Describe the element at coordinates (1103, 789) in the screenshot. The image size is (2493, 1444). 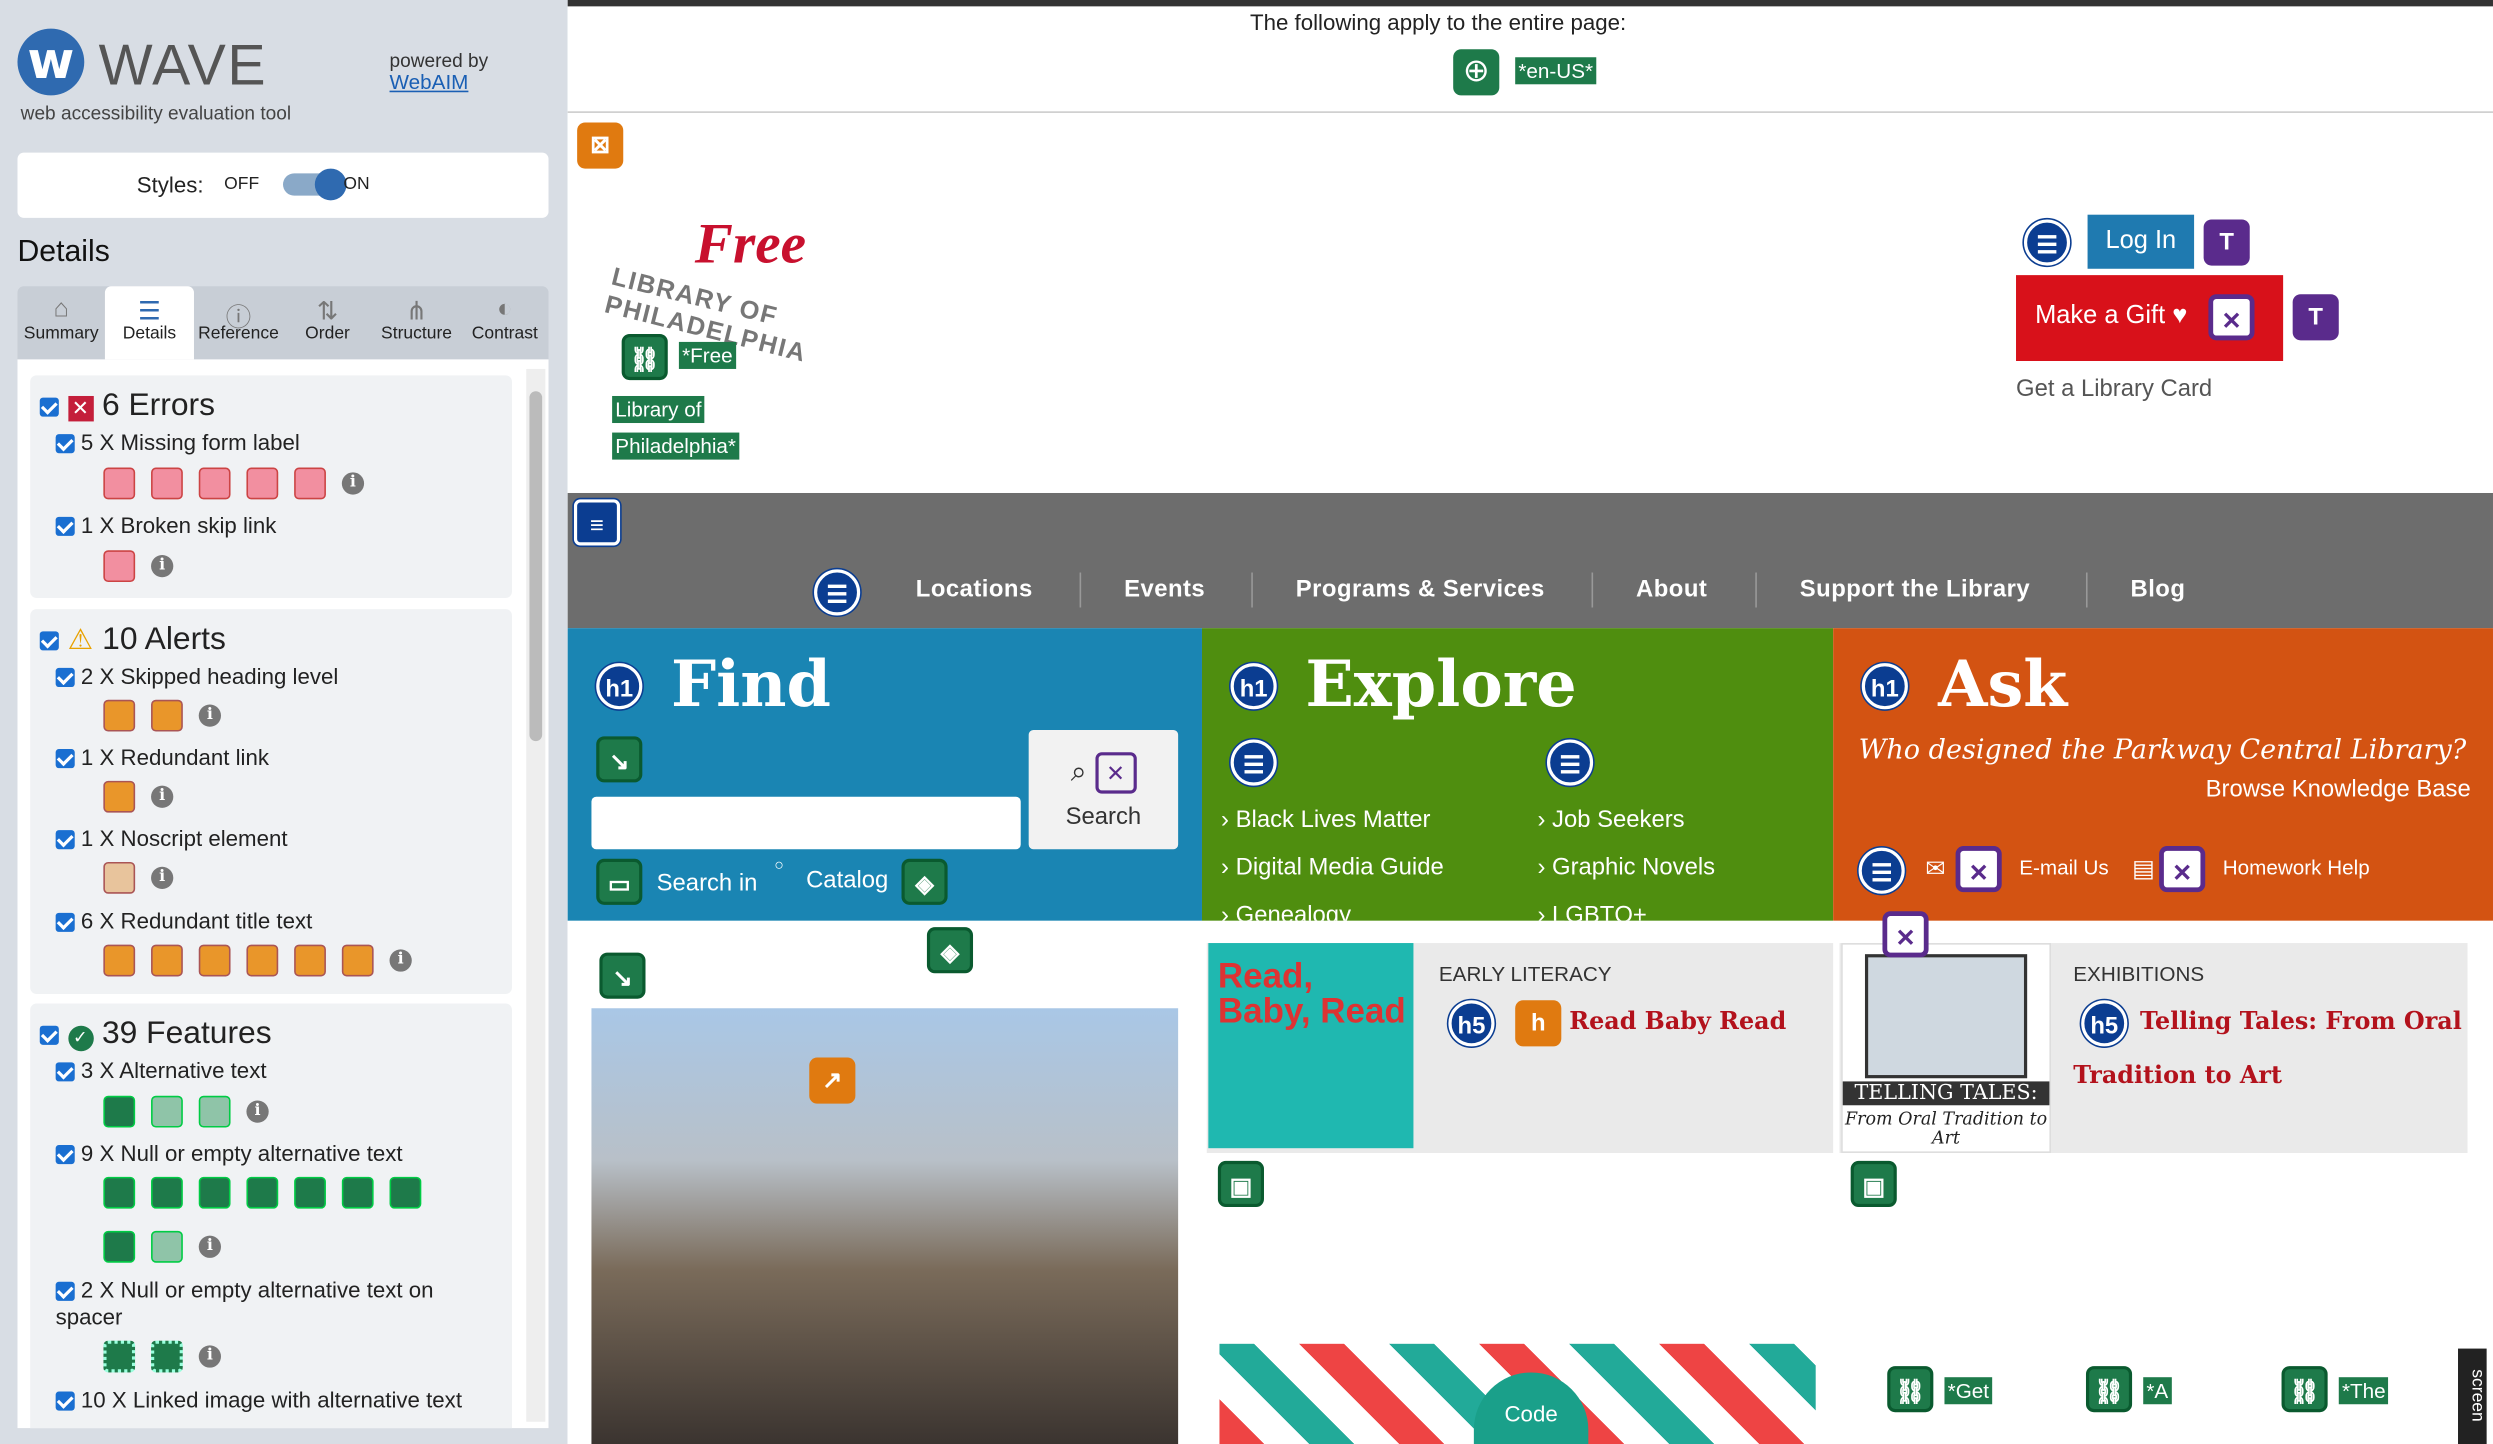
I see `search-button: ⌕ ✕ Search` at that location.